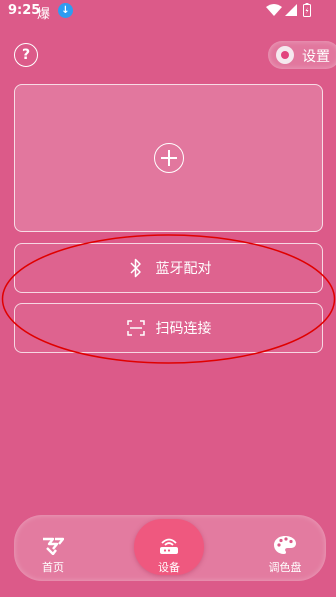 Image resolution: width=336 pixels, height=597 pixels. What do you see at coordinates (307, 10) in the screenshot?
I see `battery-icon` at bounding box center [307, 10].